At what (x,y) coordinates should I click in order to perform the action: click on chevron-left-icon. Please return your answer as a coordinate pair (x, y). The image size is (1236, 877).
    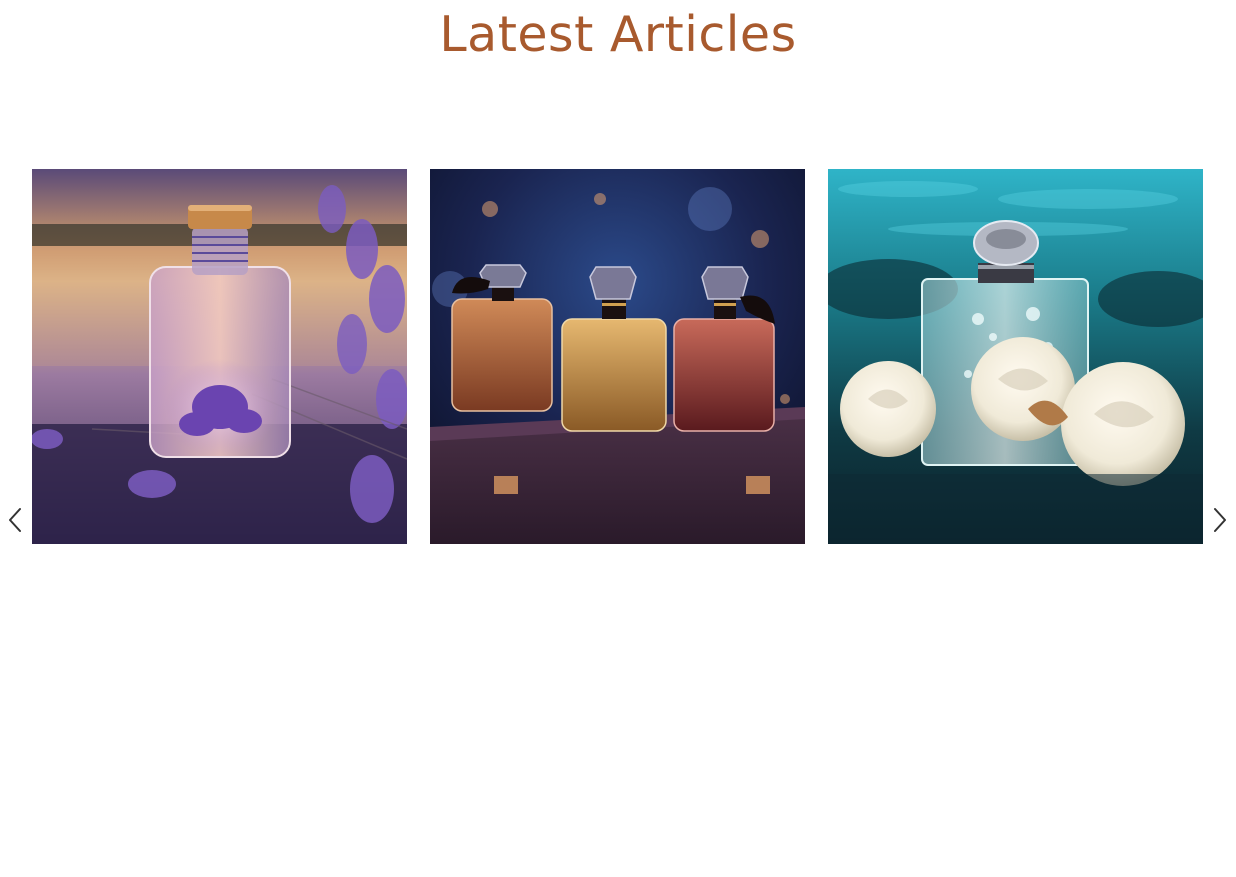
    Looking at the image, I should click on (15, 520).